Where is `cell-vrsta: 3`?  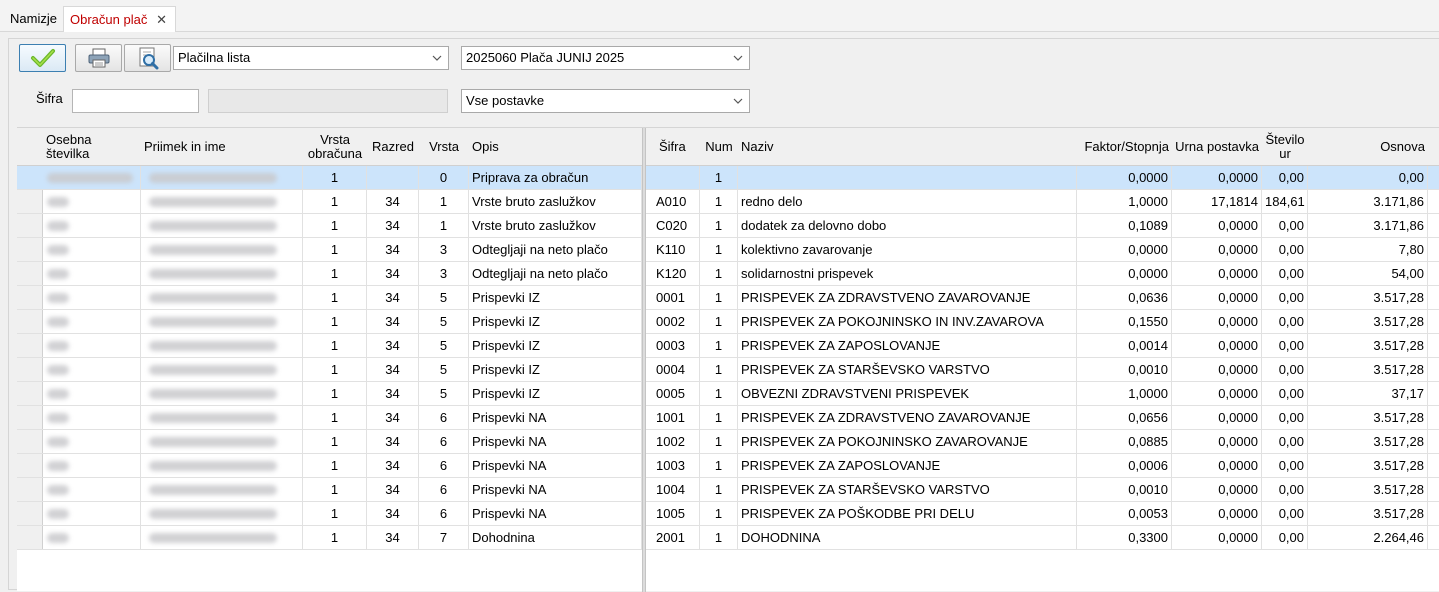 cell-vrsta: 3 is located at coordinates (444, 273).